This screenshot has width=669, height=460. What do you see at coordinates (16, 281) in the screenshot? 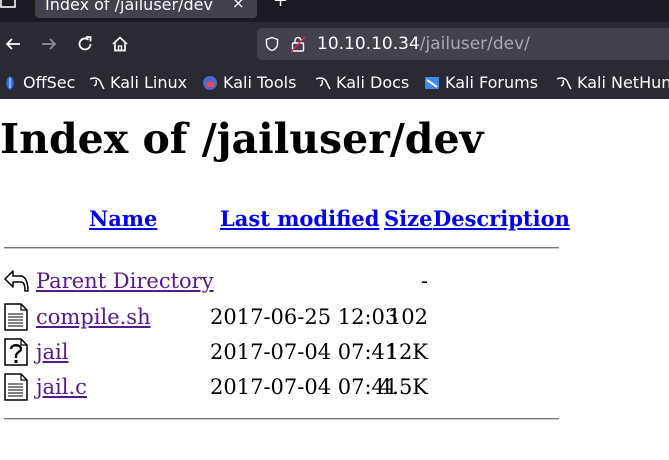
I see `back-arrow-icon` at bounding box center [16, 281].